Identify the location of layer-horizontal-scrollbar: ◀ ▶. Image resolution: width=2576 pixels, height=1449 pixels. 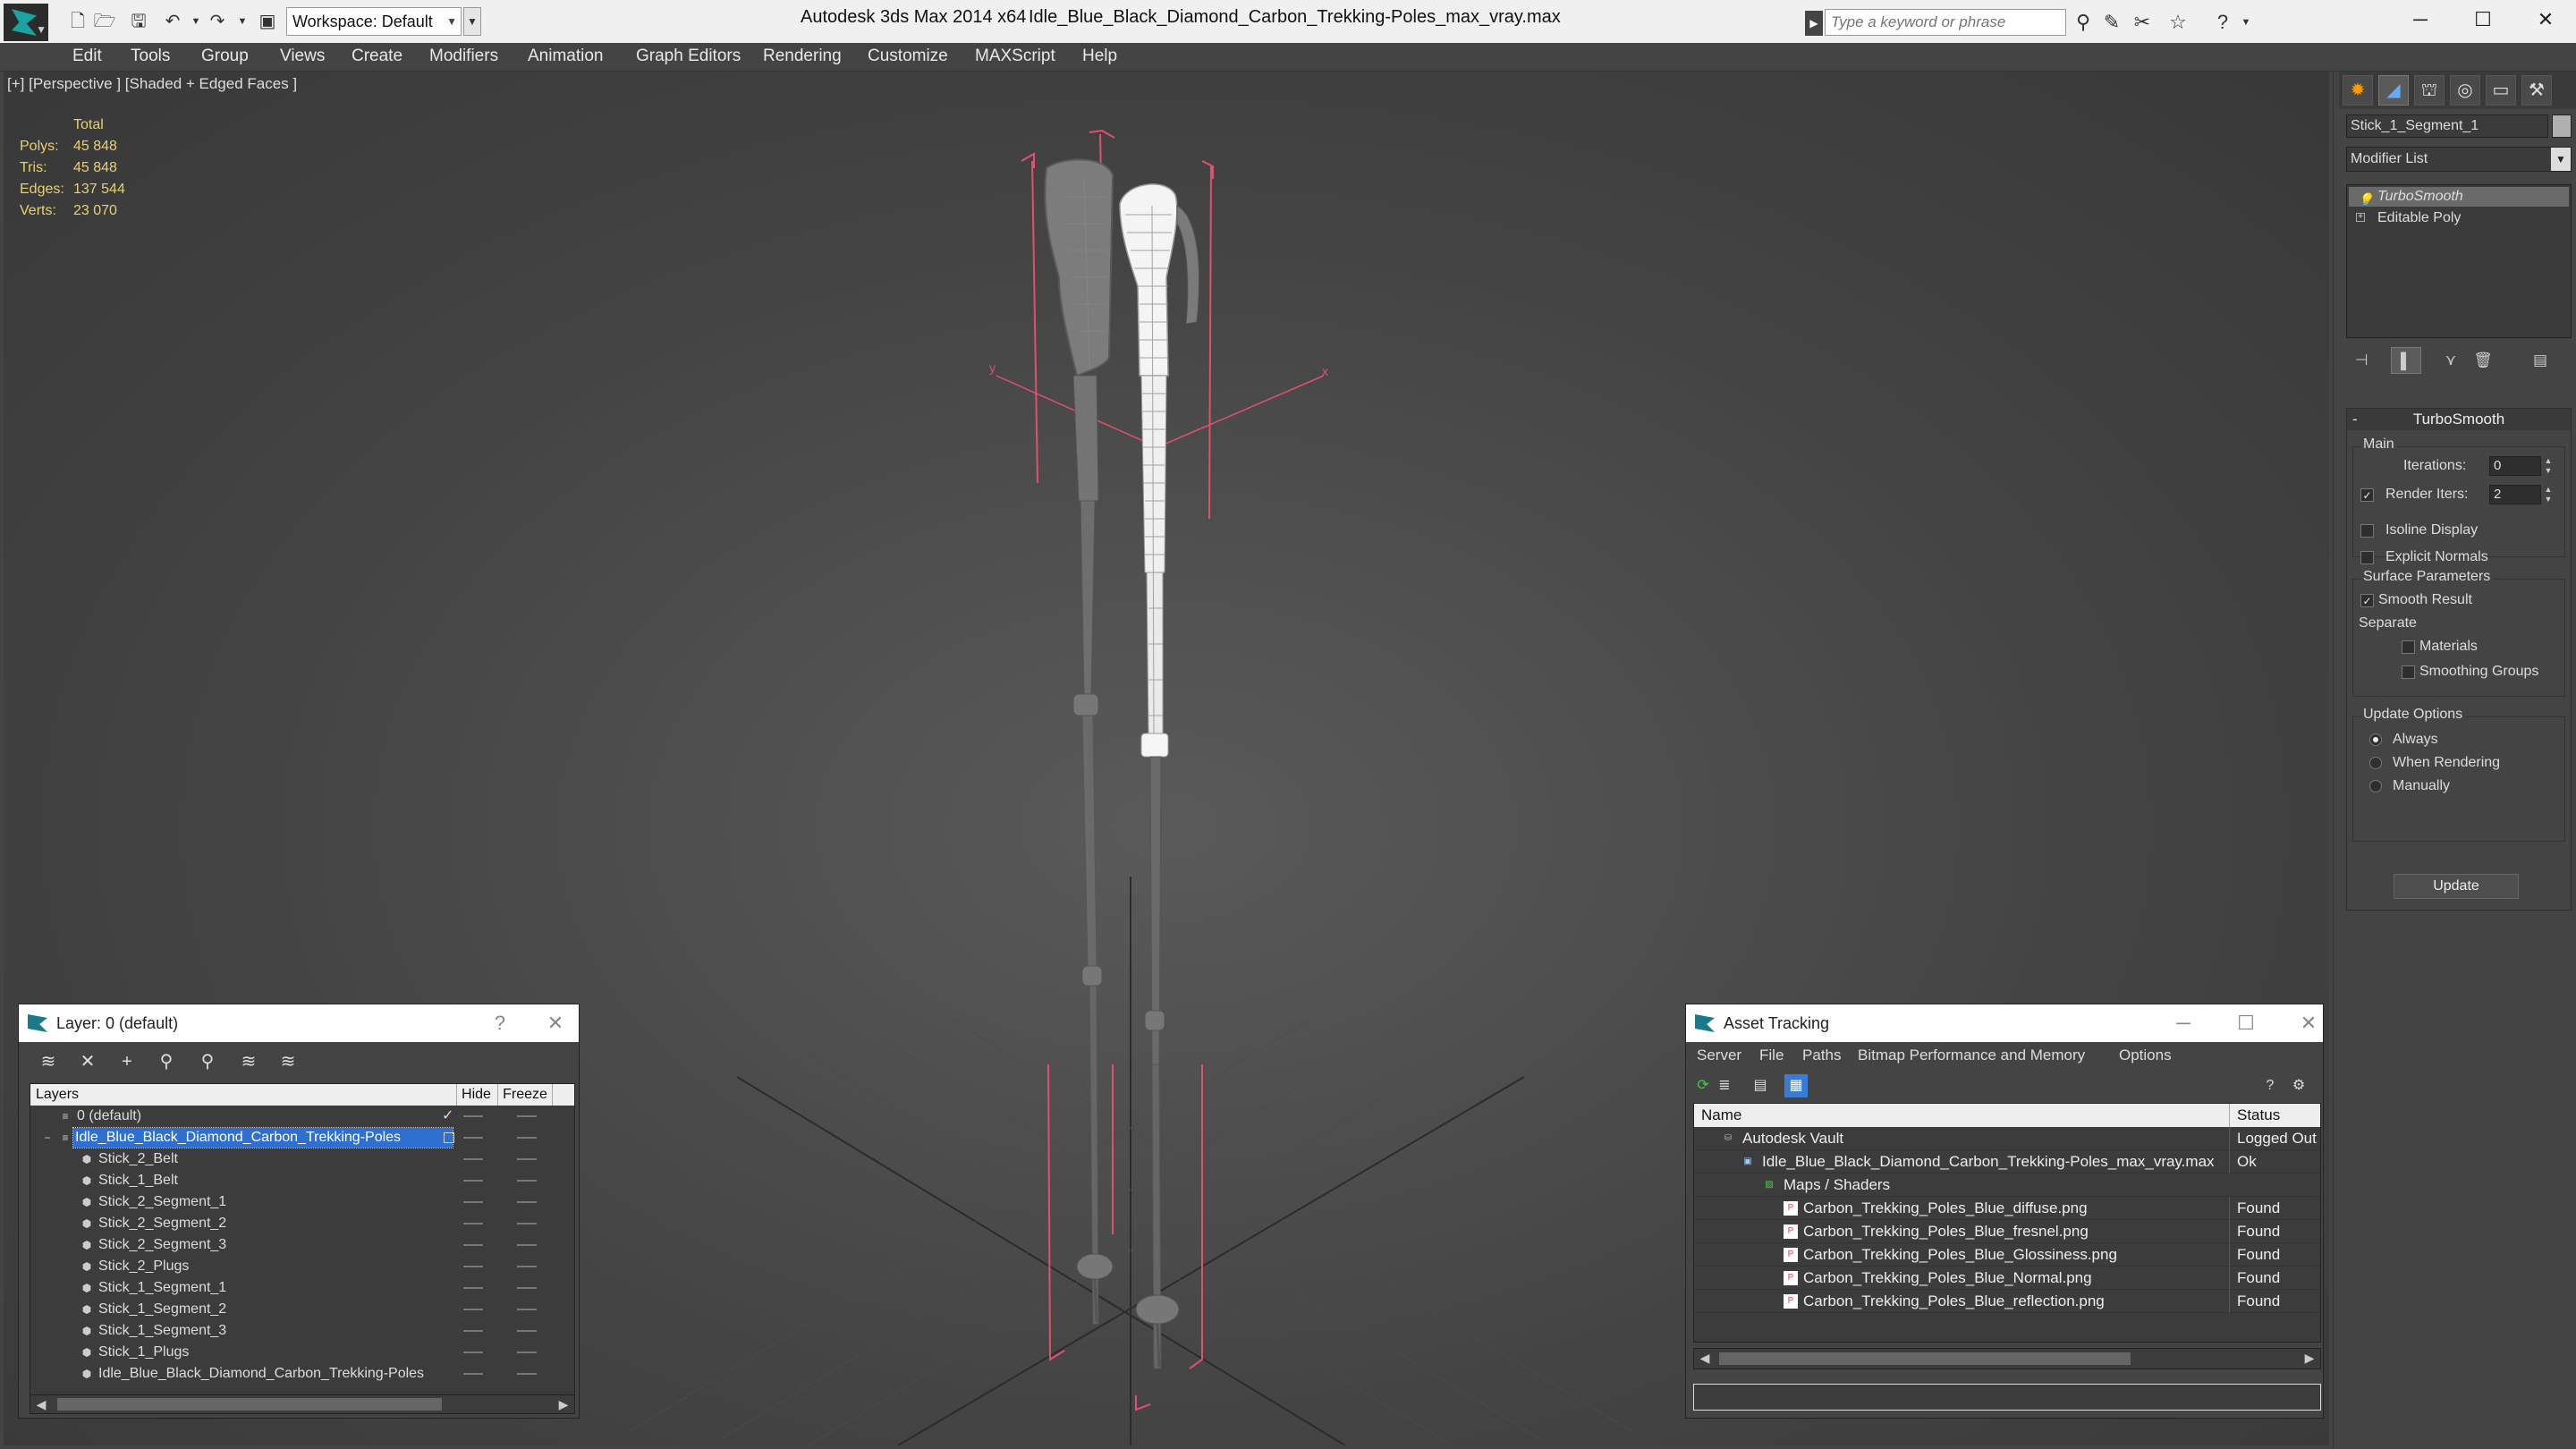
(302, 1404).